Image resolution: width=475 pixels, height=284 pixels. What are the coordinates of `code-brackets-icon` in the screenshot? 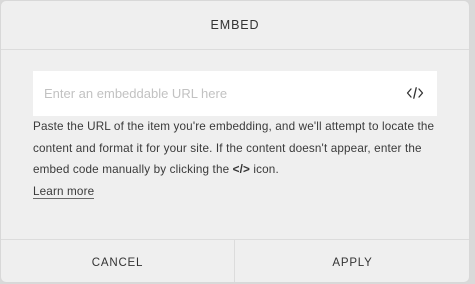 It's located at (415, 93).